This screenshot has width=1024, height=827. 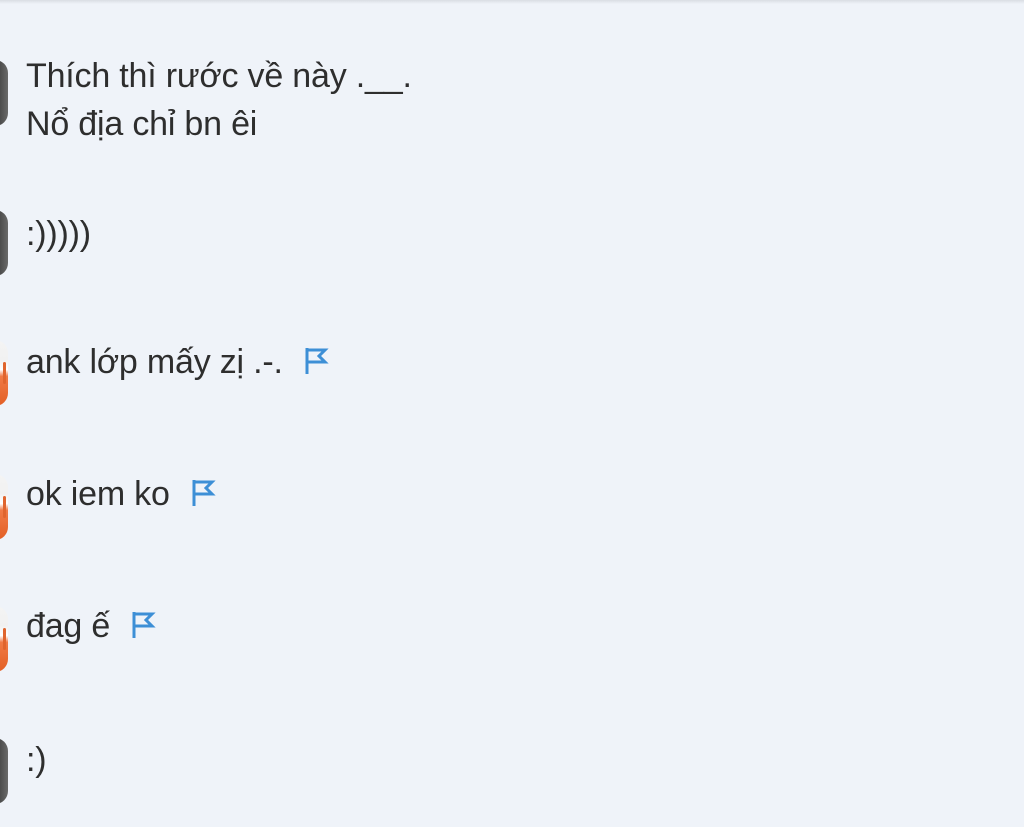 I want to click on comment-text: ok iem ko, so click(x=122, y=494).